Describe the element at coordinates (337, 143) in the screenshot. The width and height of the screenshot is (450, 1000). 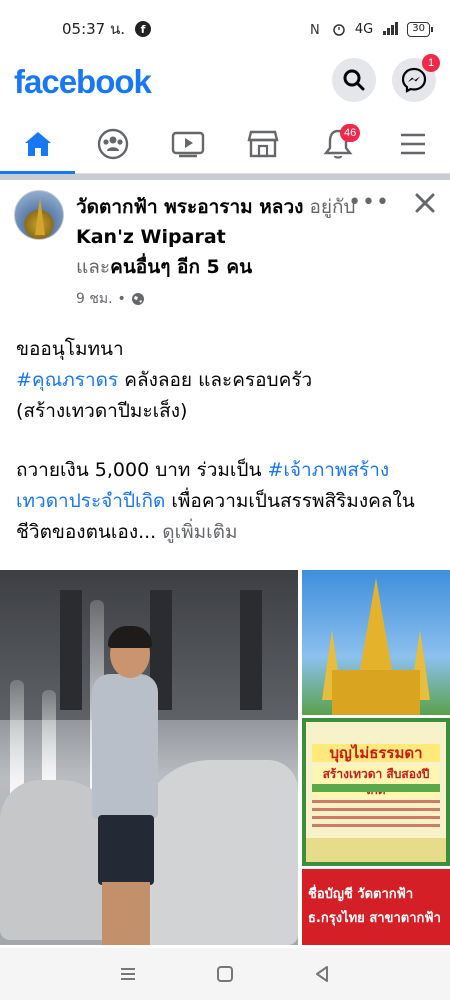
I see `tab-notifications: 46` at that location.